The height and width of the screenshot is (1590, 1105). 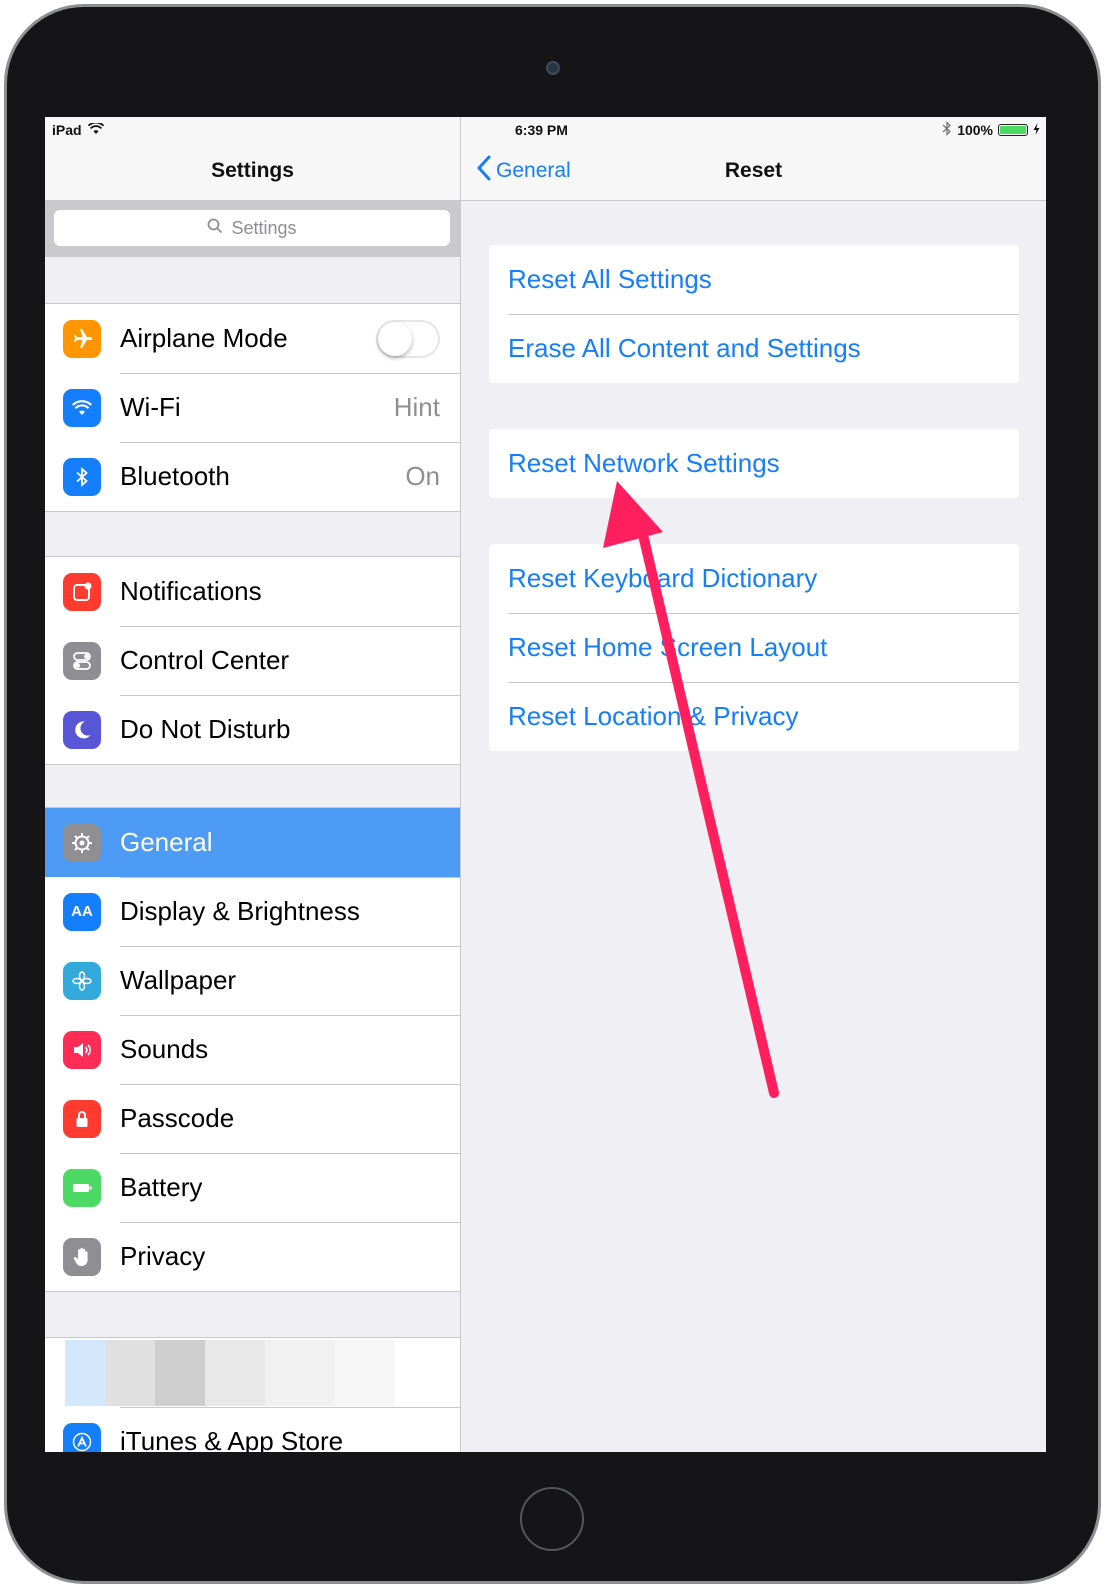 What do you see at coordinates (82, 1437) in the screenshot?
I see `app-store-icon` at bounding box center [82, 1437].